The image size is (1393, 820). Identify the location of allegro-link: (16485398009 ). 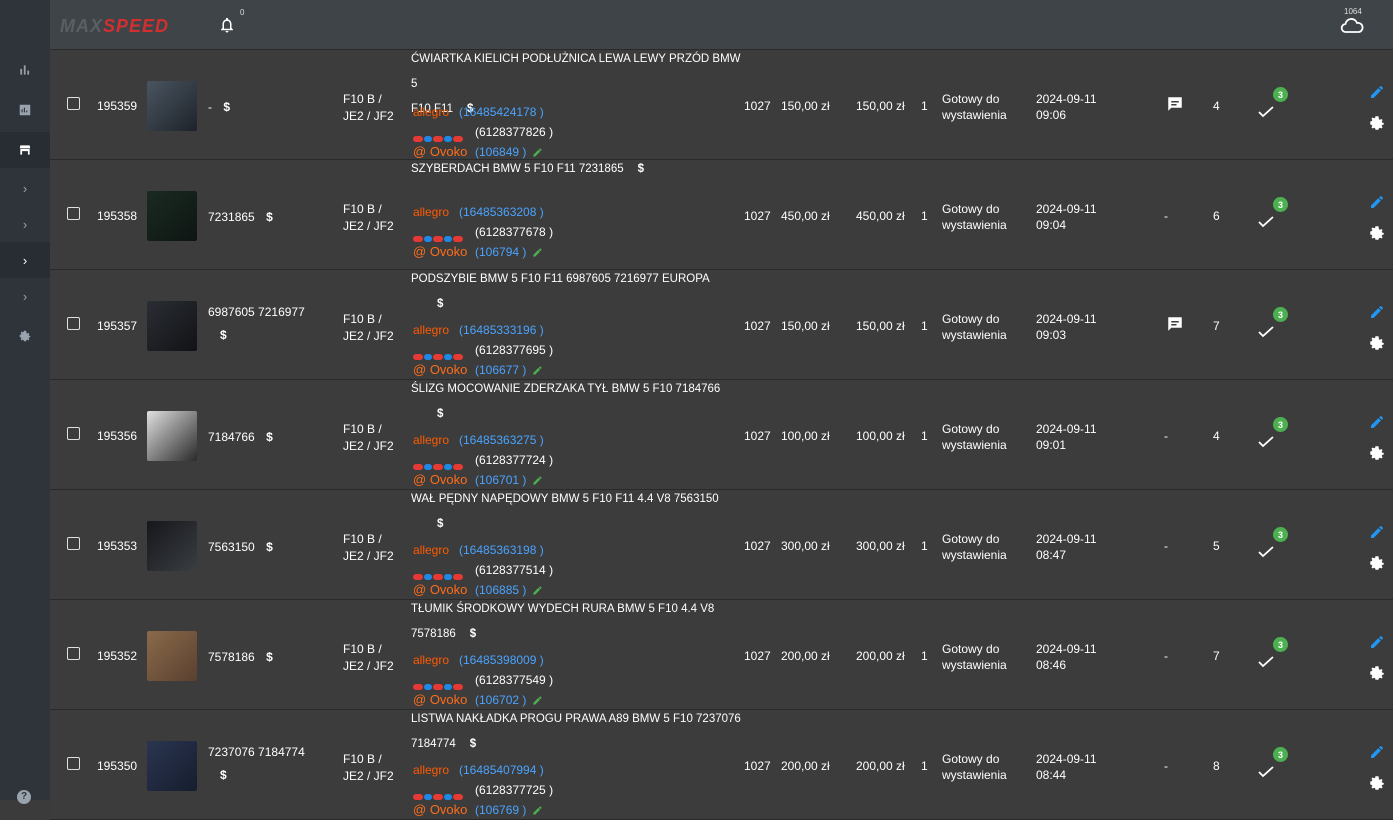
(501, 660).